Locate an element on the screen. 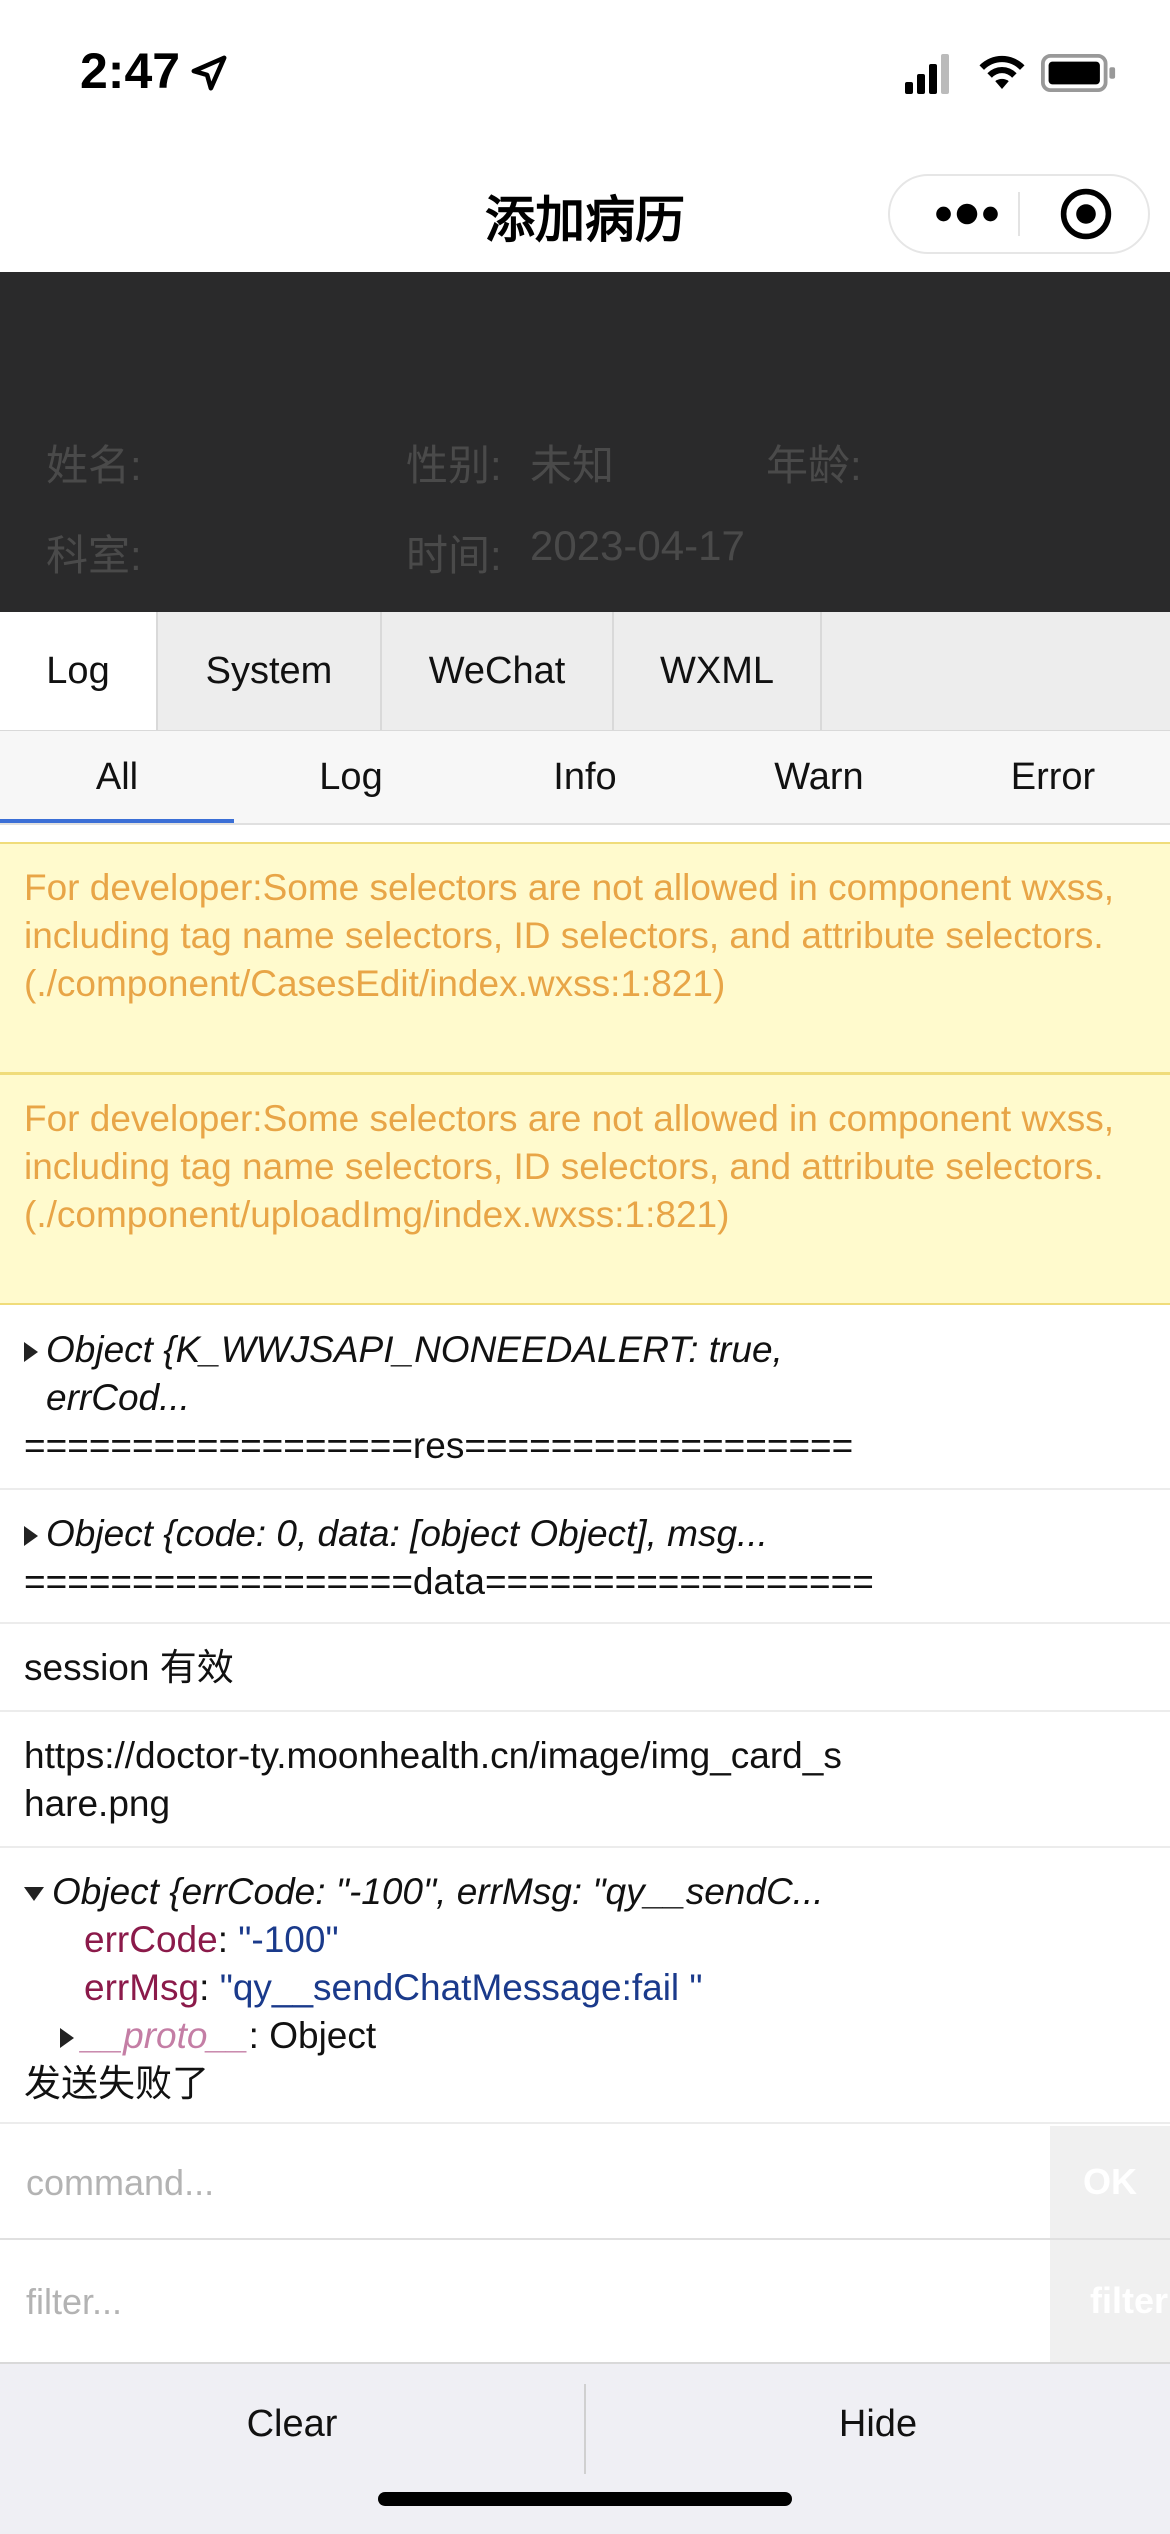 This screenshot has height=2534, width=1170. vconsole-tabs: Log System WeChat WXML is located at coordinates (585, 672).